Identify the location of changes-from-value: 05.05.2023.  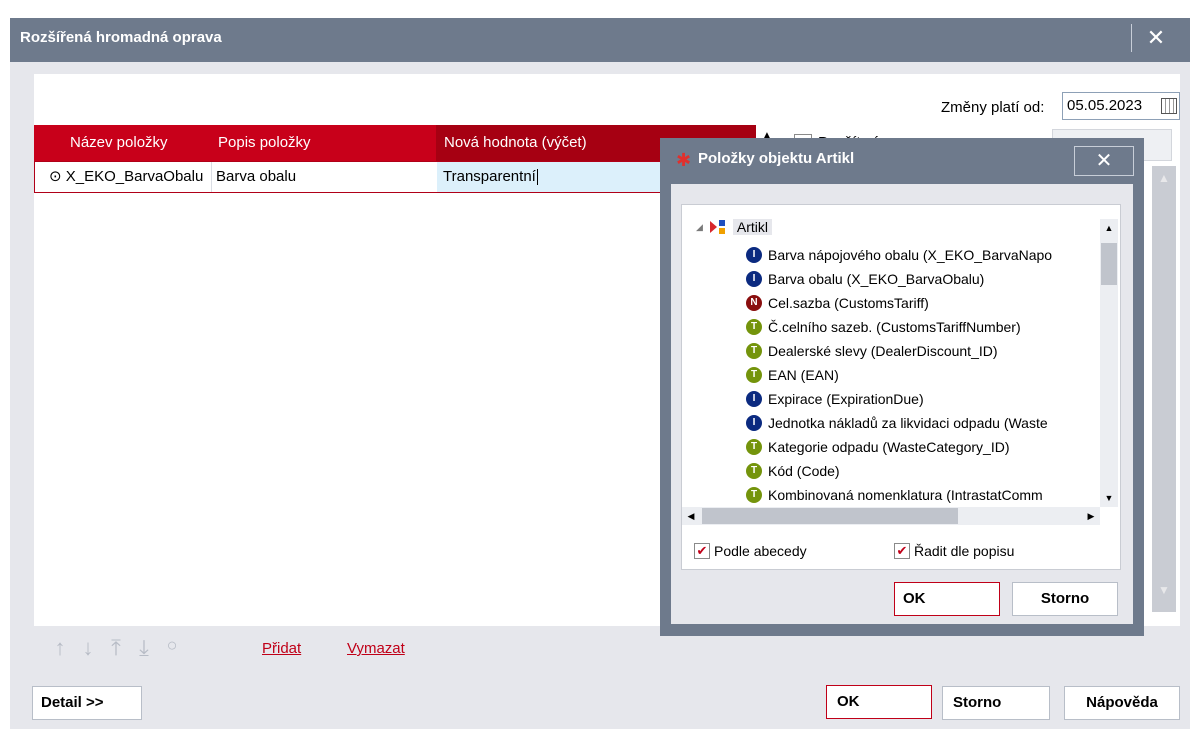
(1105, 105).